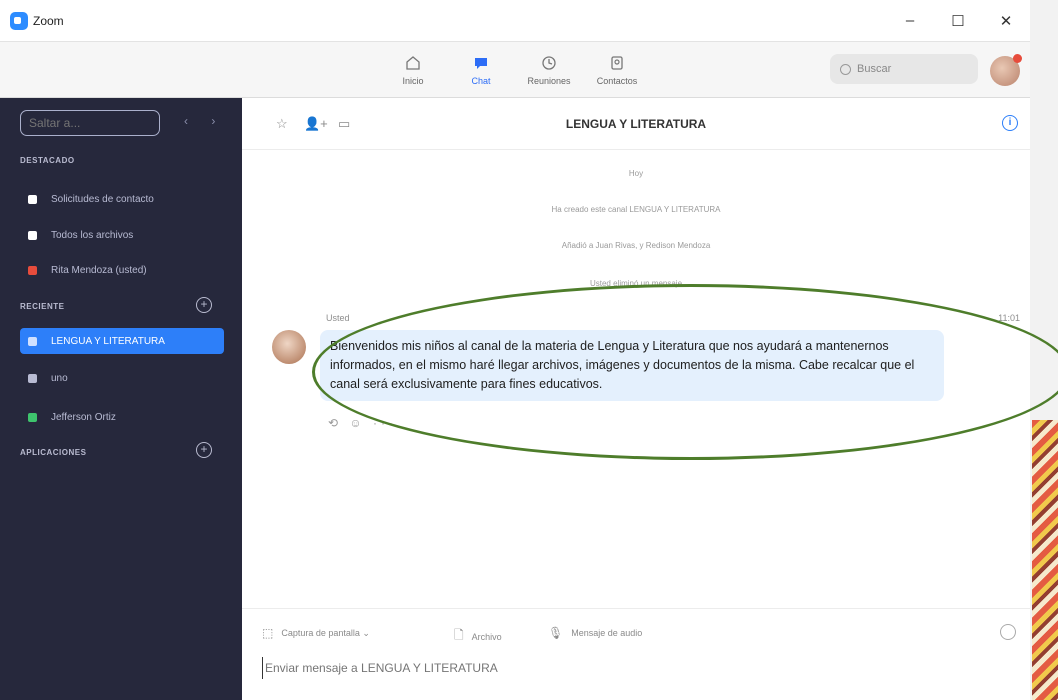 The width and height of the screenshot is (1058, 700). I want to click on search-icon, so click(845, 69).